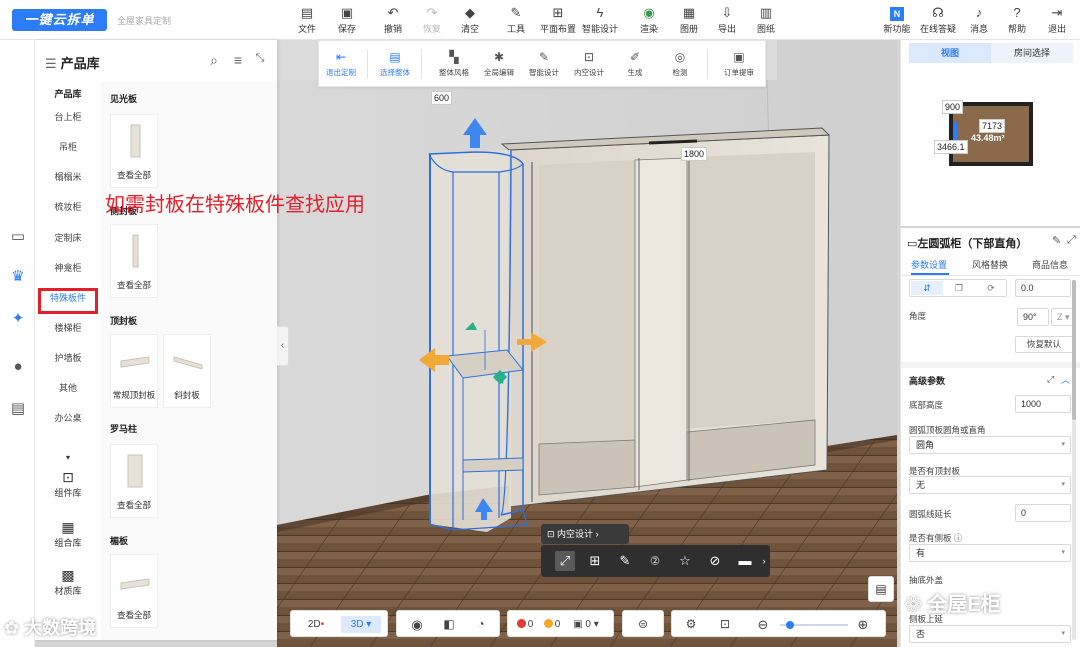 The height and width of the screenshot is (647, 1080). I want to click on redo-icon: ↷, so click(432, 12).